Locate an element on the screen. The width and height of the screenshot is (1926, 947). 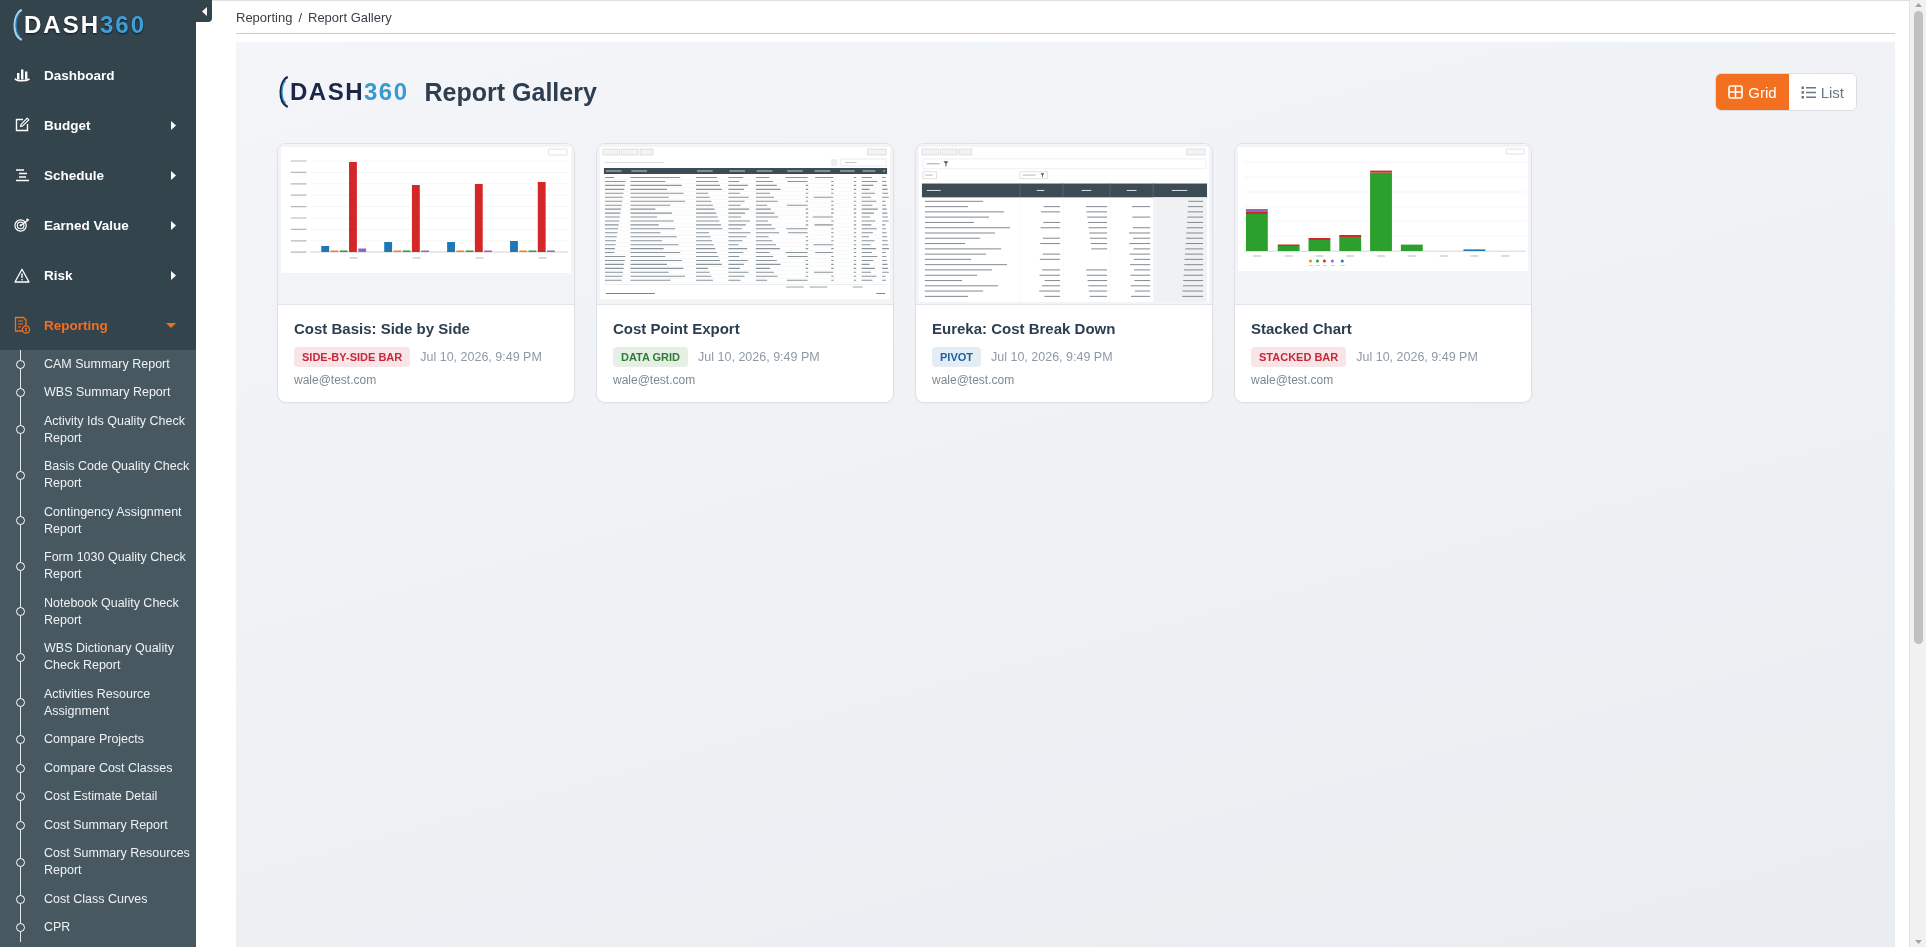
document-coin-icon is located at coordinates (22, 325).